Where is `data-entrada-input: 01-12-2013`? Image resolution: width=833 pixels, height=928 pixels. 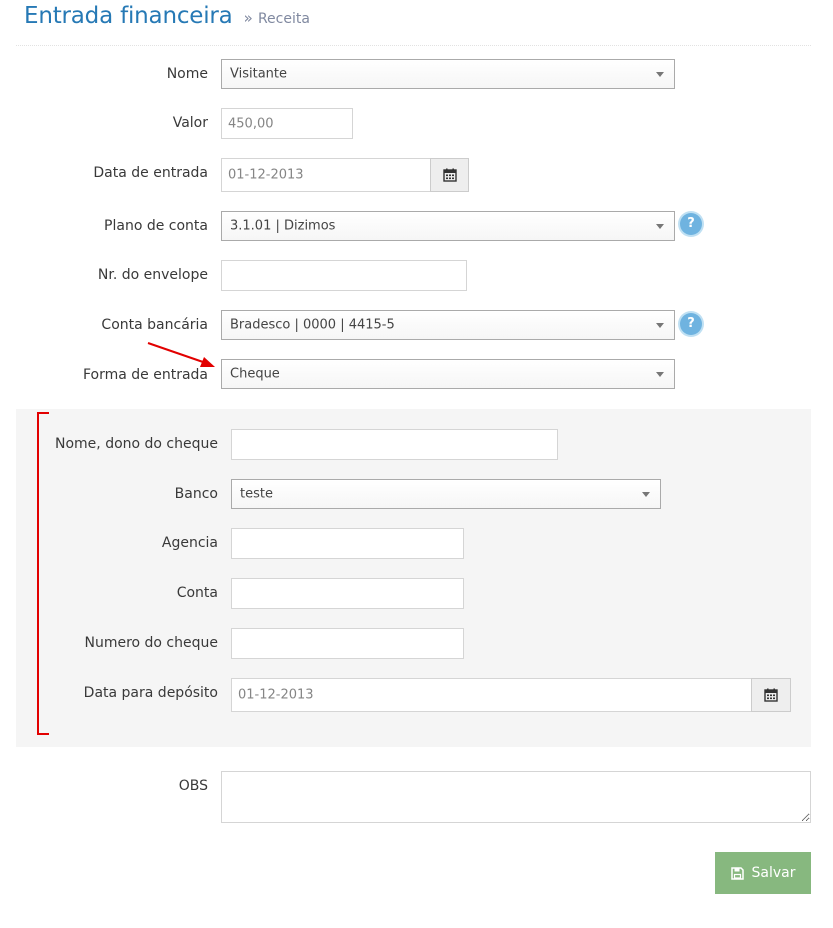
data-entrada-input: 01-12-2013 is located at coordinates (326, 175).